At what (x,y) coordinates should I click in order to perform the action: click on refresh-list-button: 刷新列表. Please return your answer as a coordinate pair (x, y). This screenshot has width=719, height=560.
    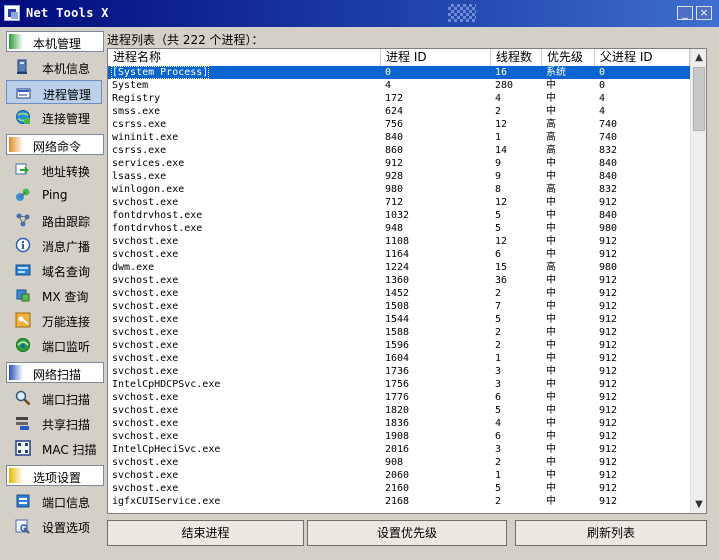
    Looking at the image, I should click on (611, 533).